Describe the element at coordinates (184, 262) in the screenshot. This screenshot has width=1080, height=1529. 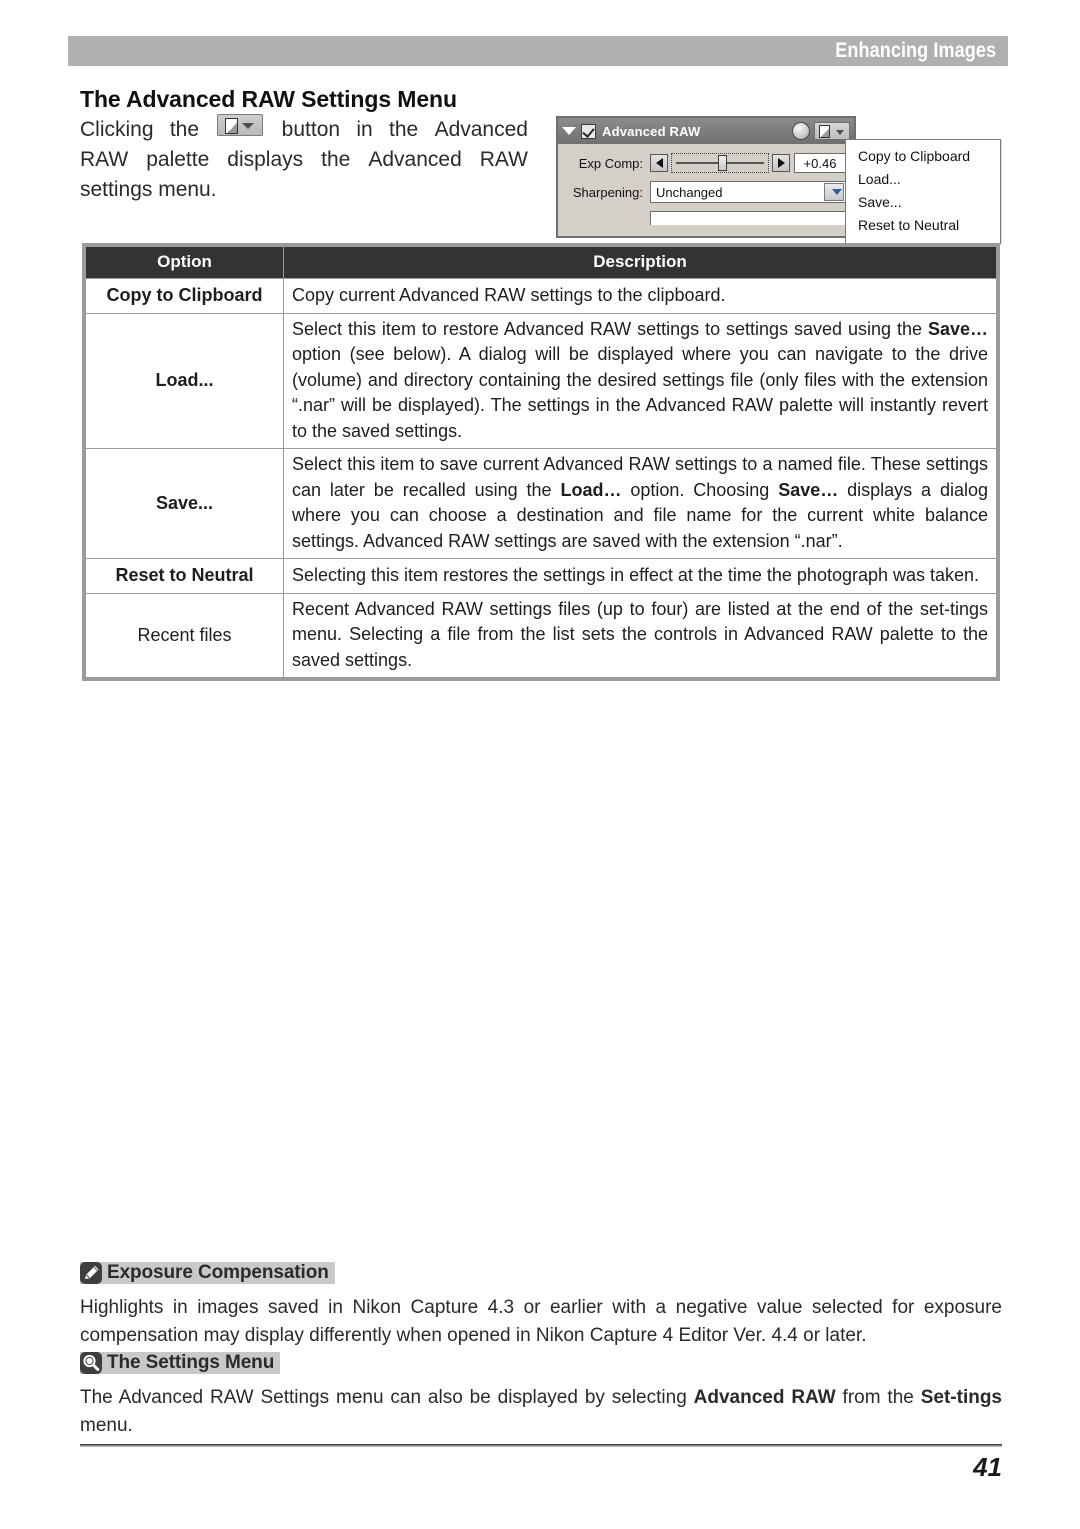
I see `column-header-option: Option` at that location.